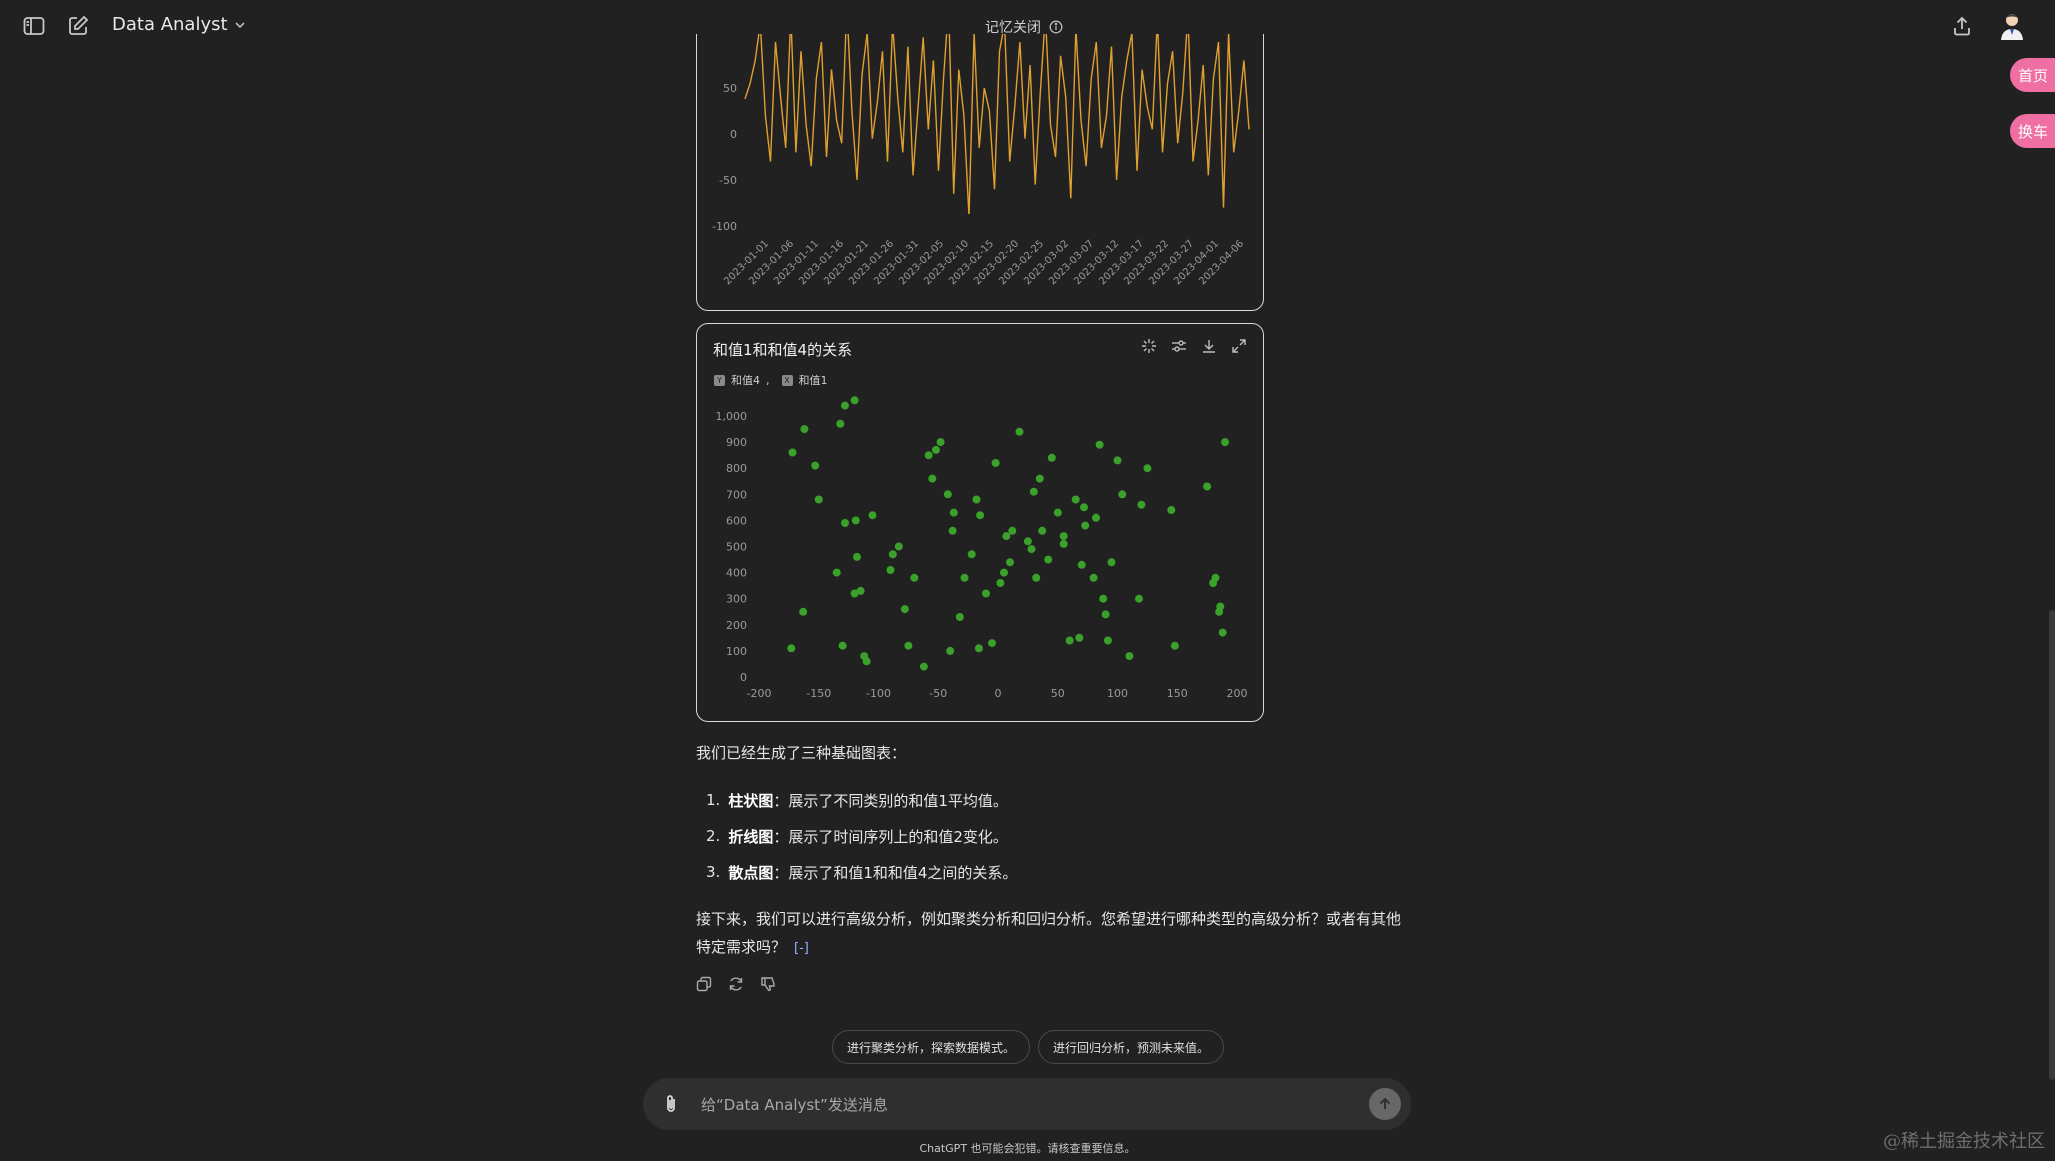  Describe the element at coordinates (736, 651) in the screenshot. I see `y-tick-label: 100` at that location.